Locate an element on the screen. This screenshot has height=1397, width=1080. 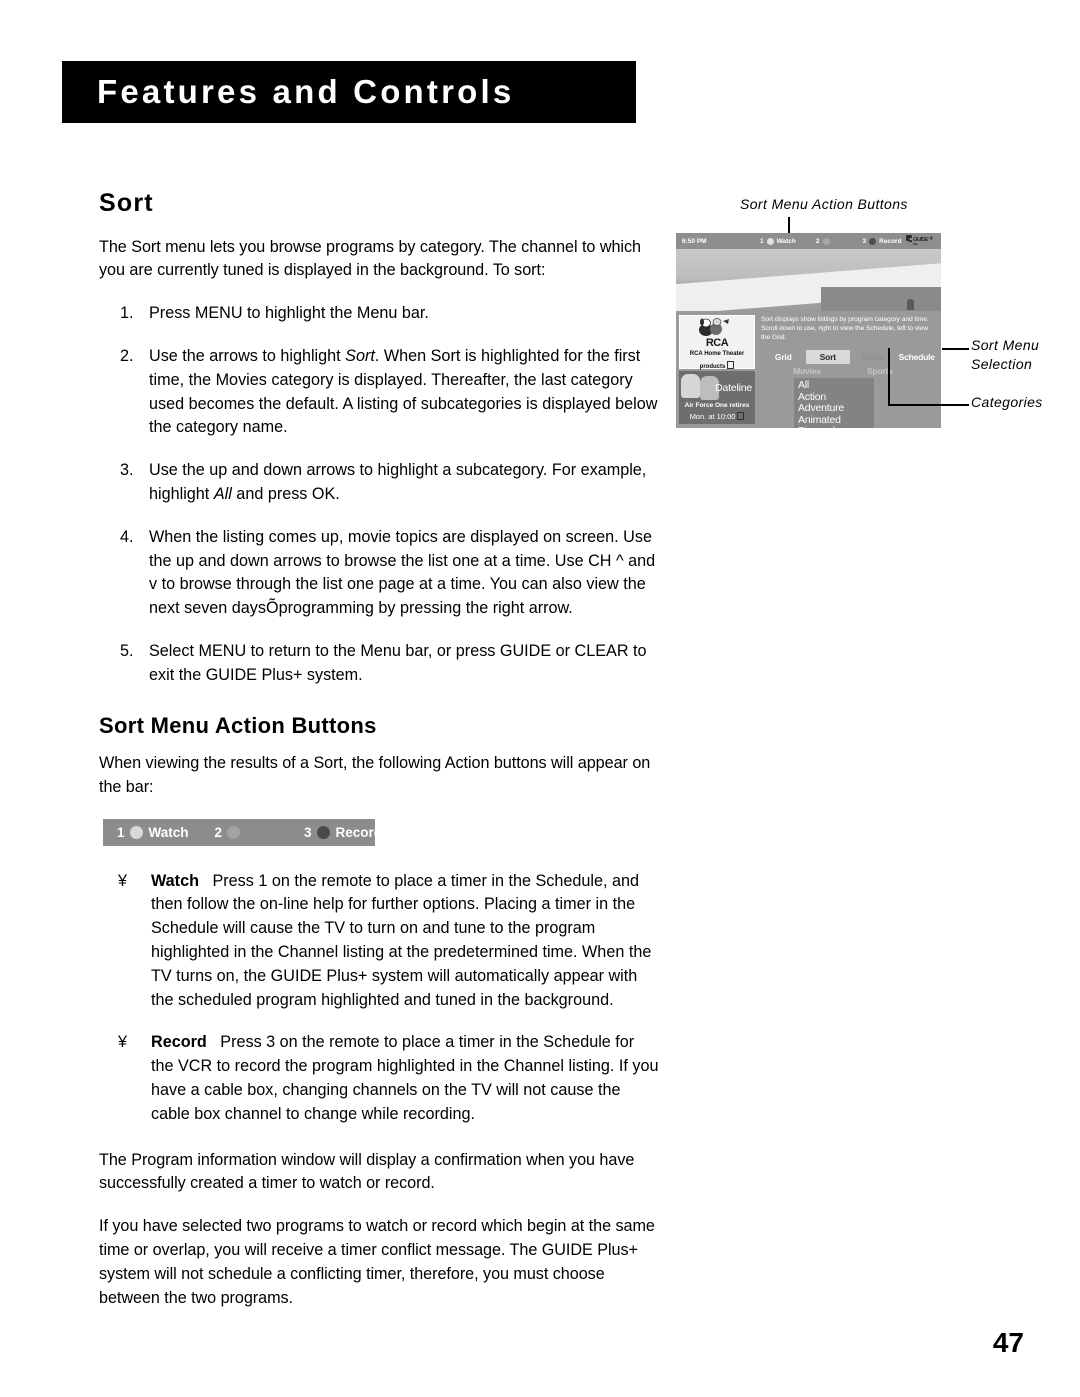
action-button-bar-graphic: 1 Watch 2 3 Record is located at coordinates (242, 832).